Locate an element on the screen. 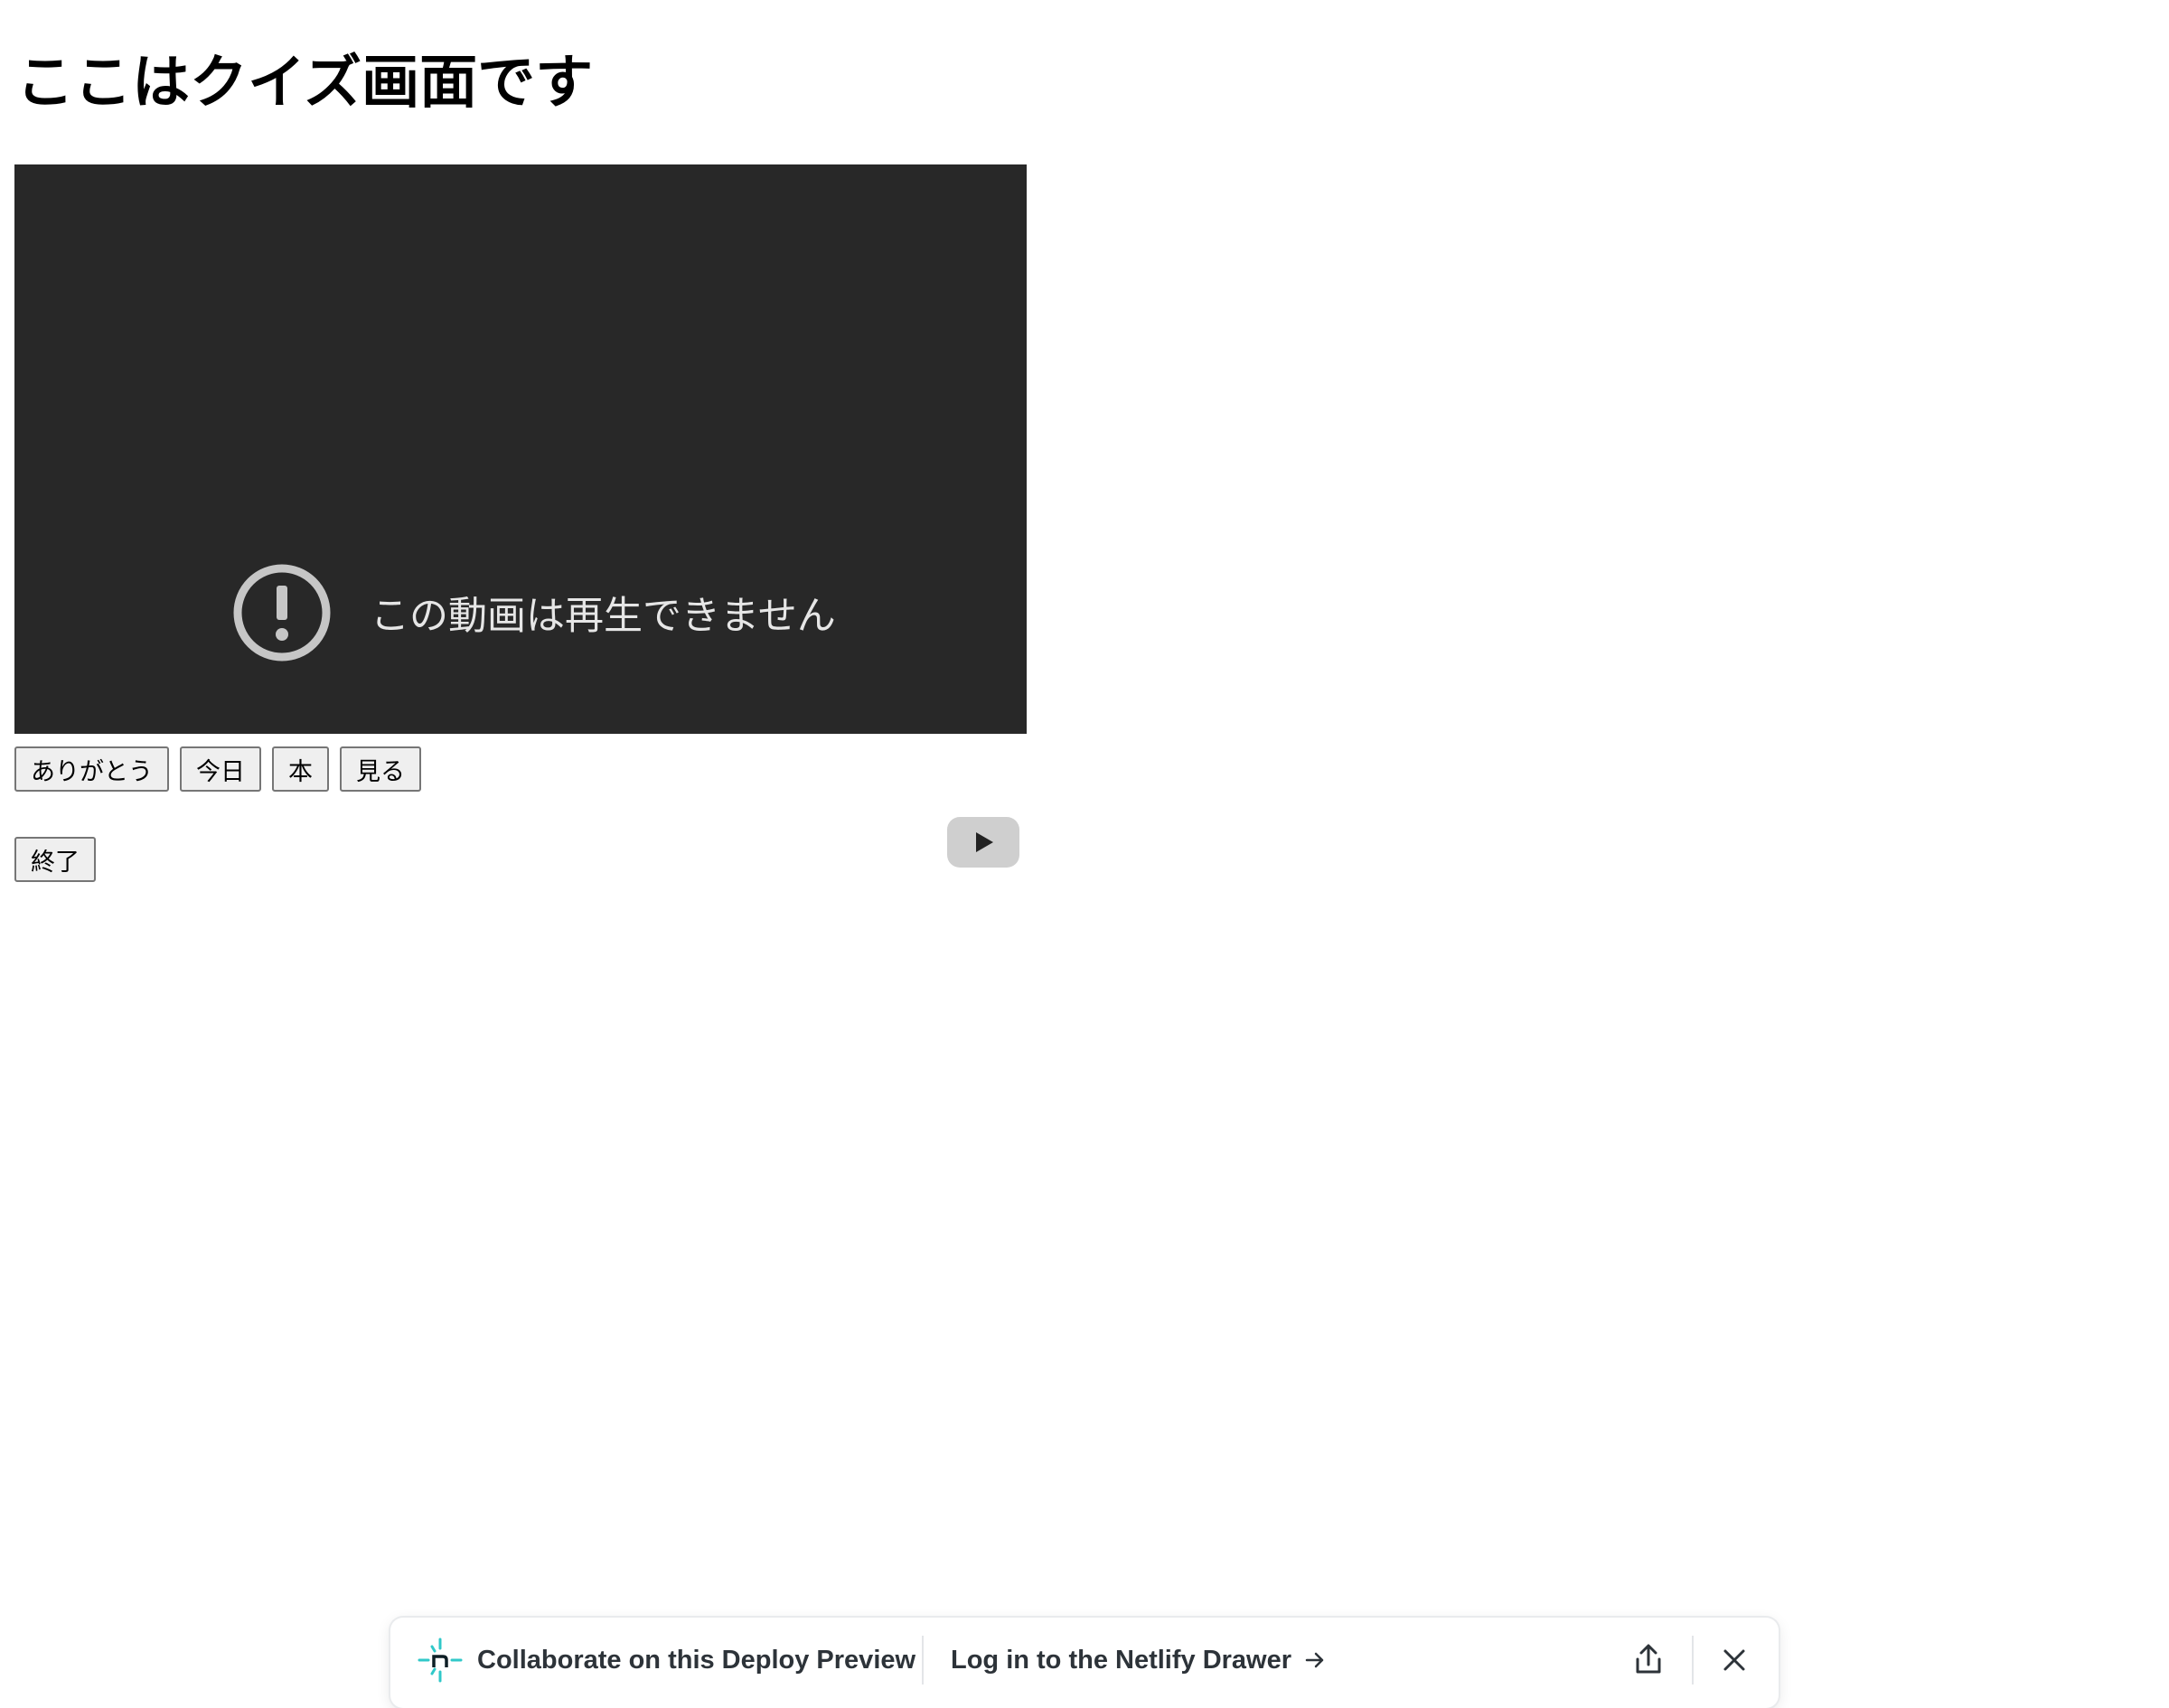  video-error-message: この動画は再生できません is located at coordinates (534, 613).